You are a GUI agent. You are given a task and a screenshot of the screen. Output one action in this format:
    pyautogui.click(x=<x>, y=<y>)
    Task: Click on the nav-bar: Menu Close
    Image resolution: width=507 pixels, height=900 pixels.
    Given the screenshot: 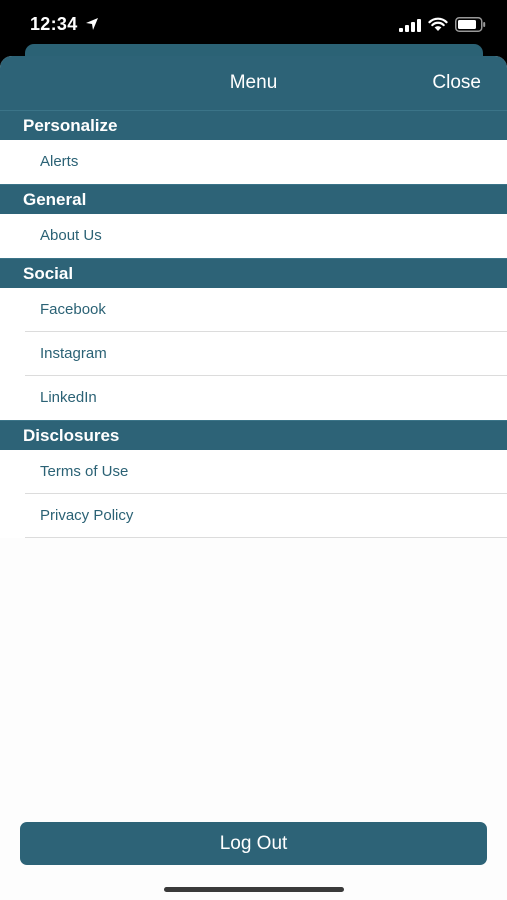 What is the action you would take?
    pyautogui.click(x=253, y=83)
    